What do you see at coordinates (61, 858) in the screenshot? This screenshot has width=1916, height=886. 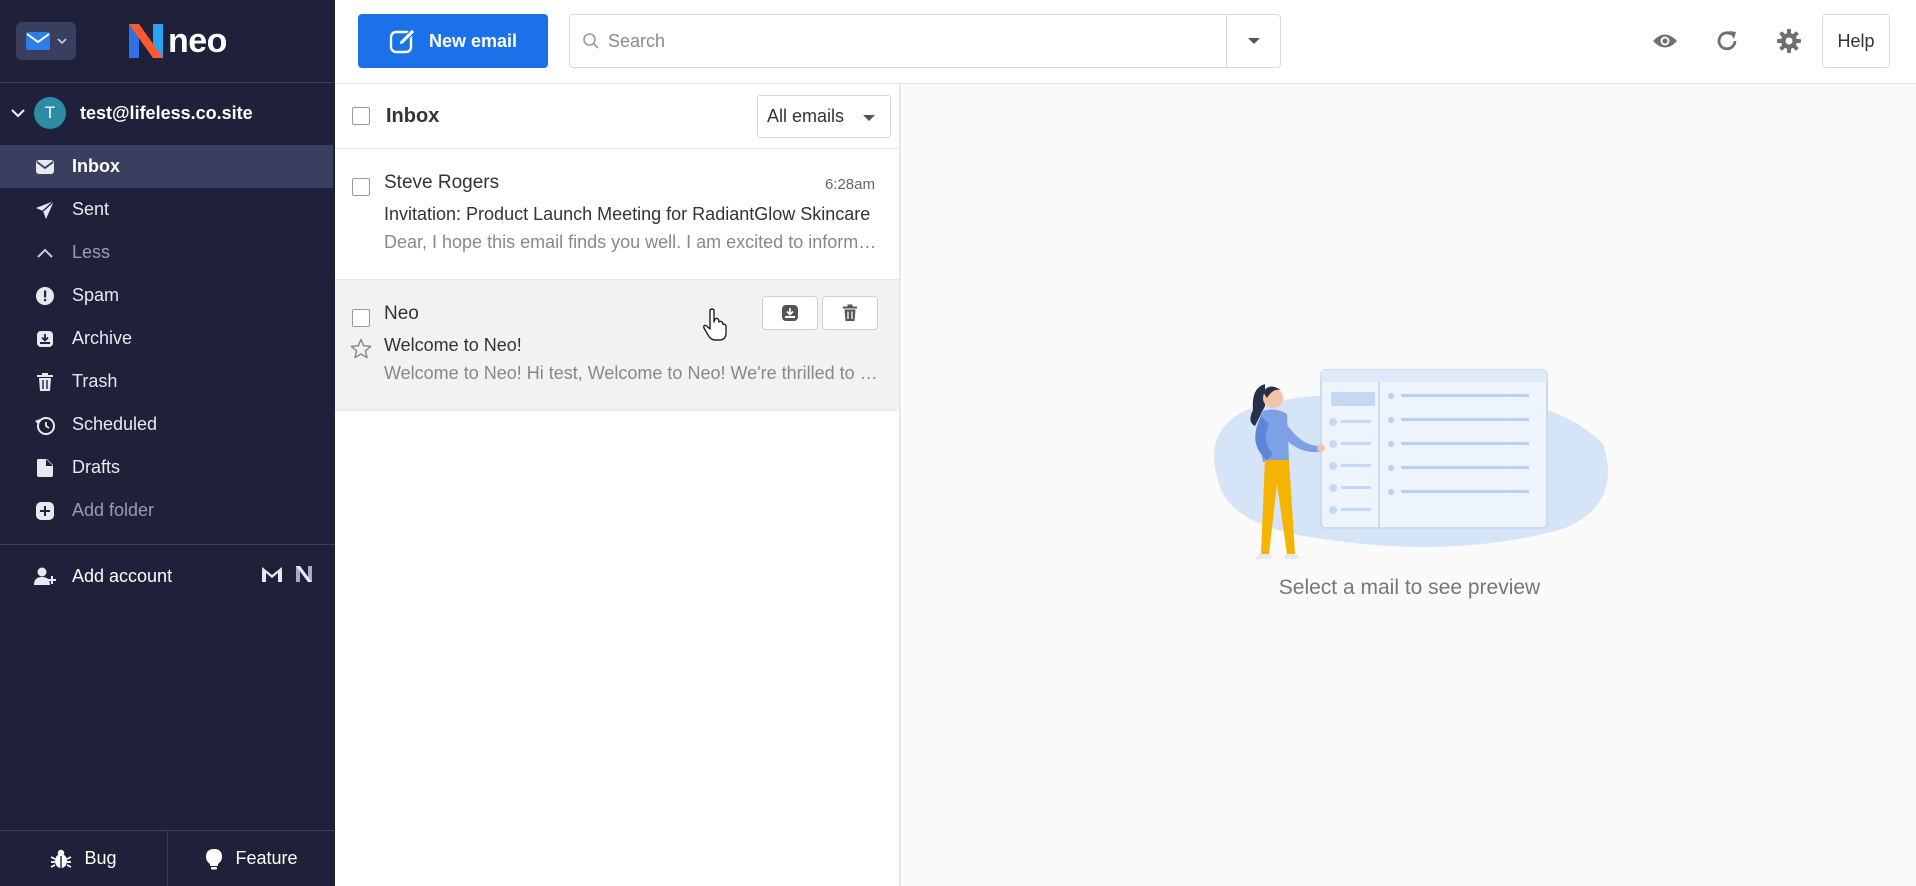 I see `bug-icon` at bounding box center [61, 858].